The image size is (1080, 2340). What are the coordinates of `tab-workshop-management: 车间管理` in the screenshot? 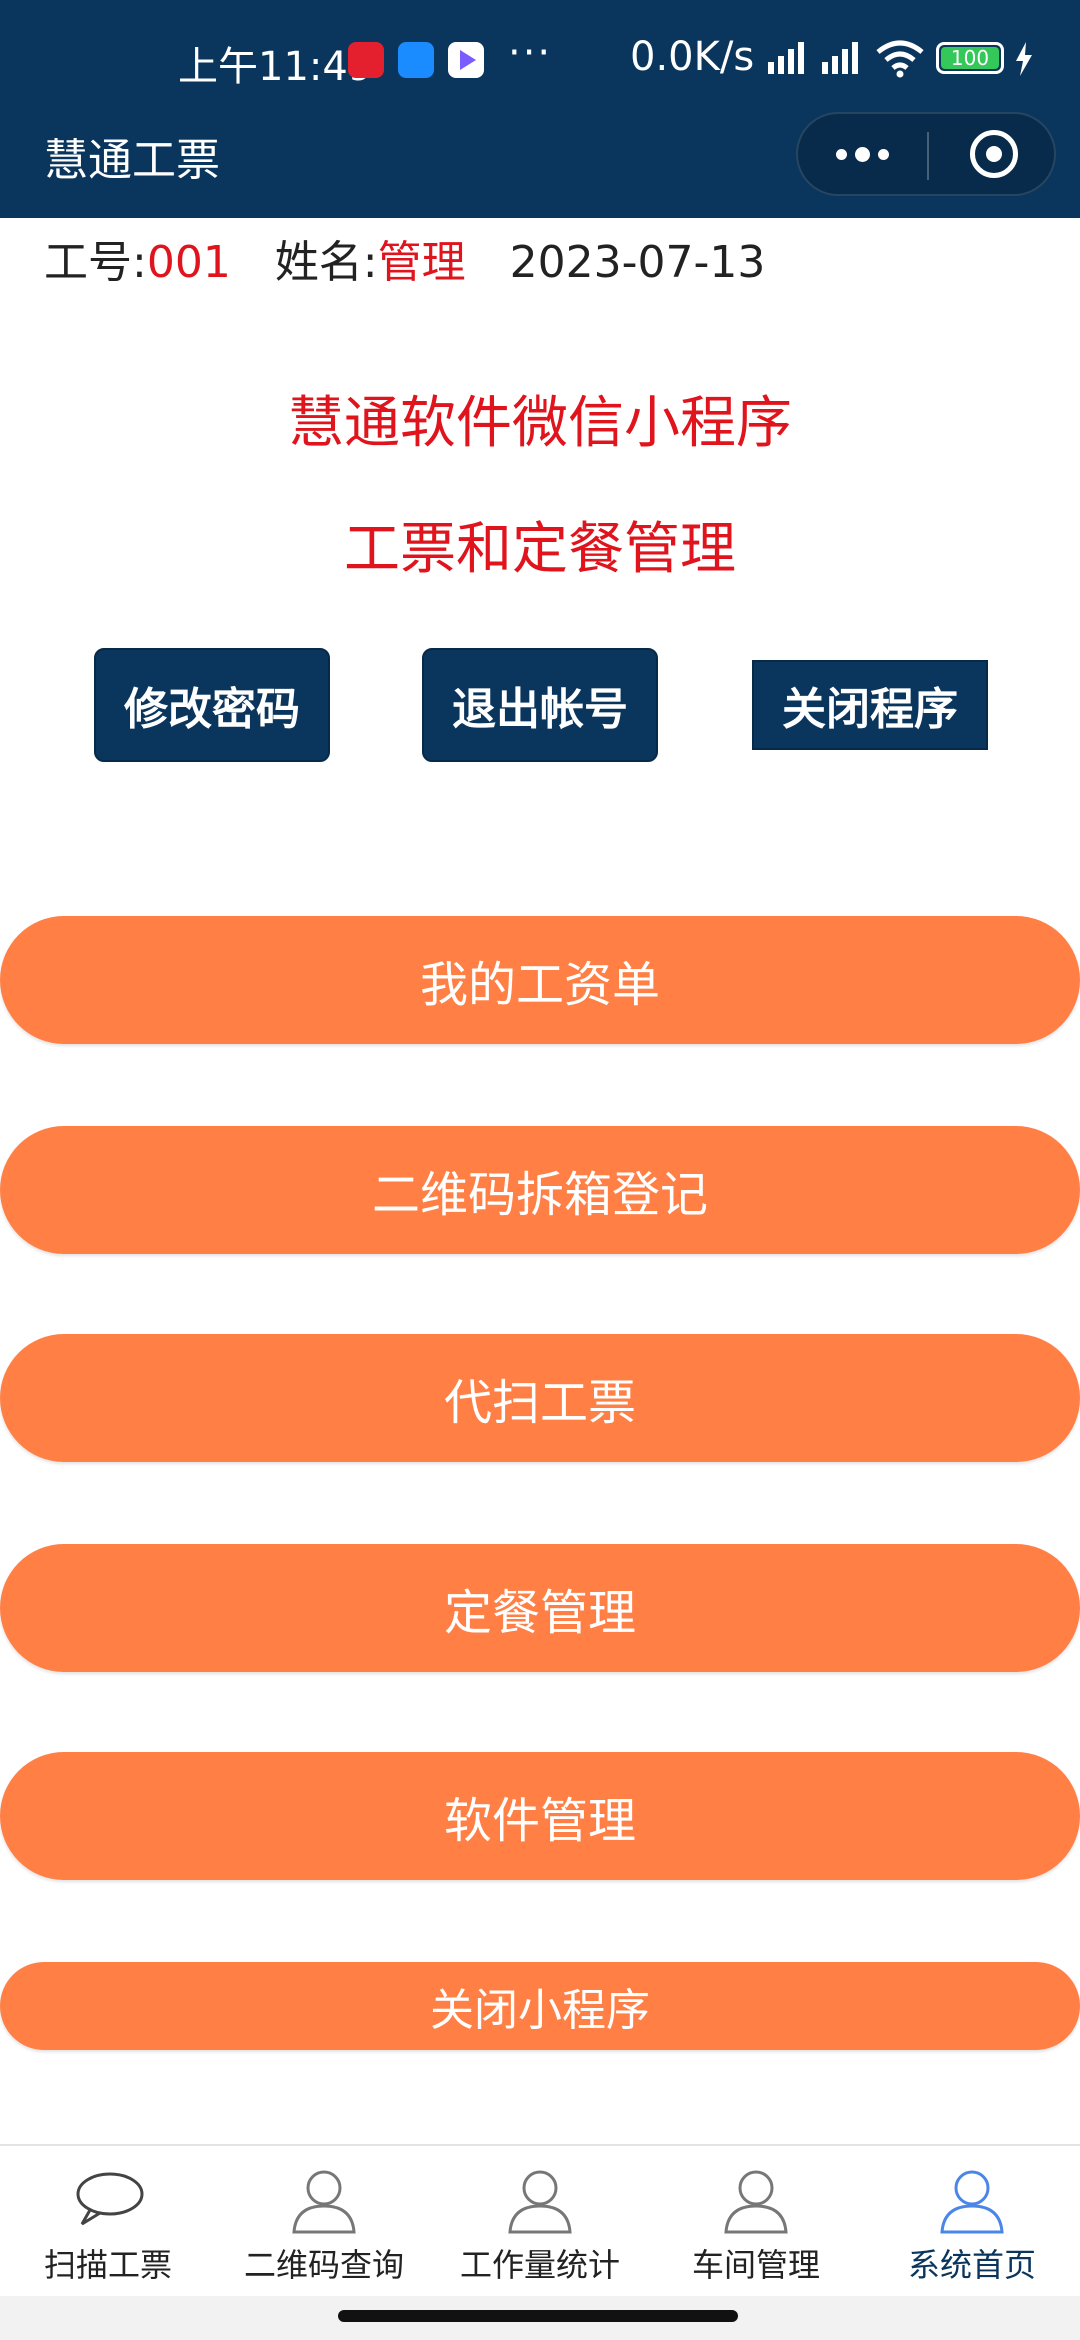 It's located at (756, 2221).